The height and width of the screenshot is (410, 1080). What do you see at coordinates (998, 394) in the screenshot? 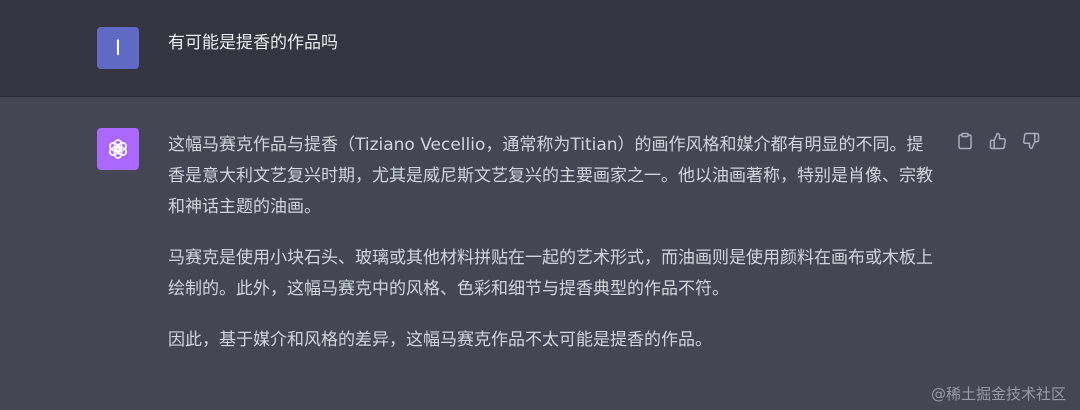
I see `watermark: @稀土掘金技术社区` at bounding box center [998, 394].